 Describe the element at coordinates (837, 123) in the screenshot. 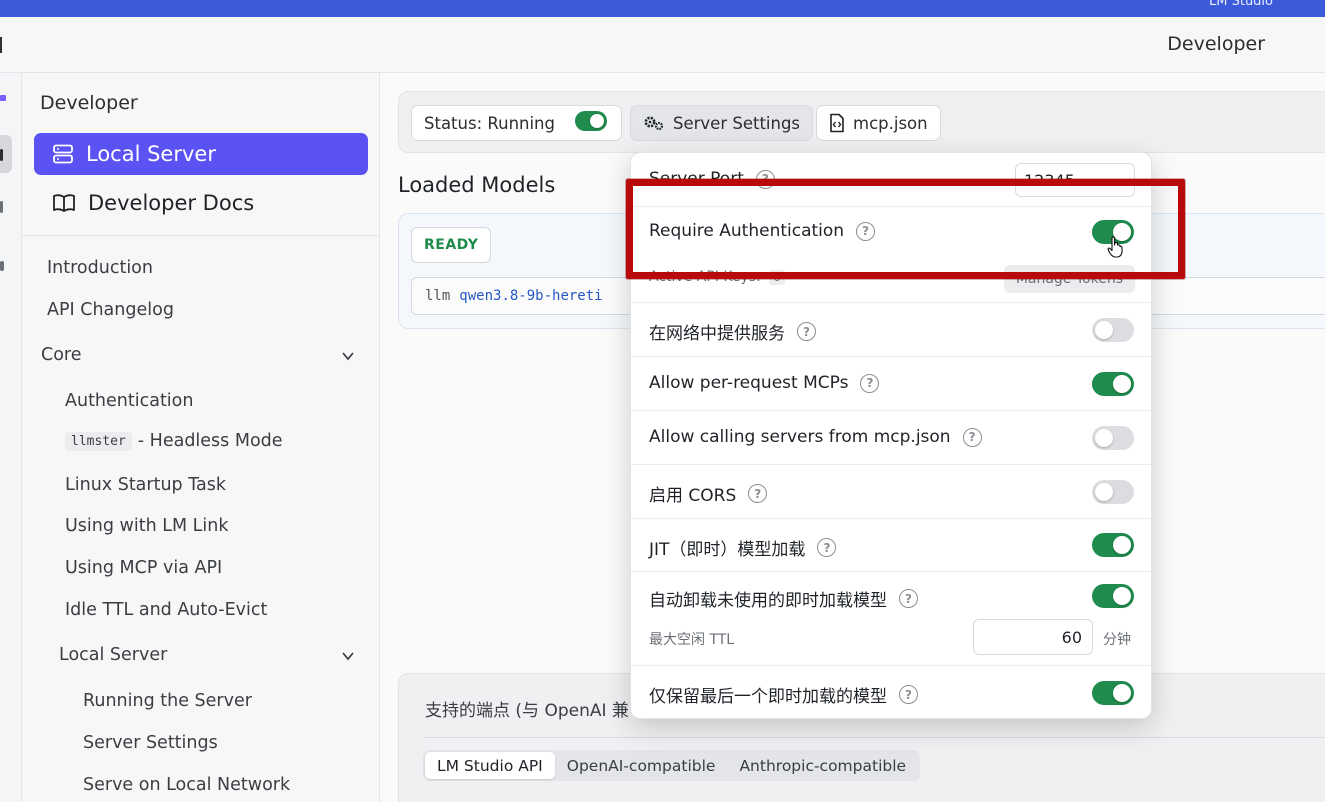

I see `file-code-icon` at that location.